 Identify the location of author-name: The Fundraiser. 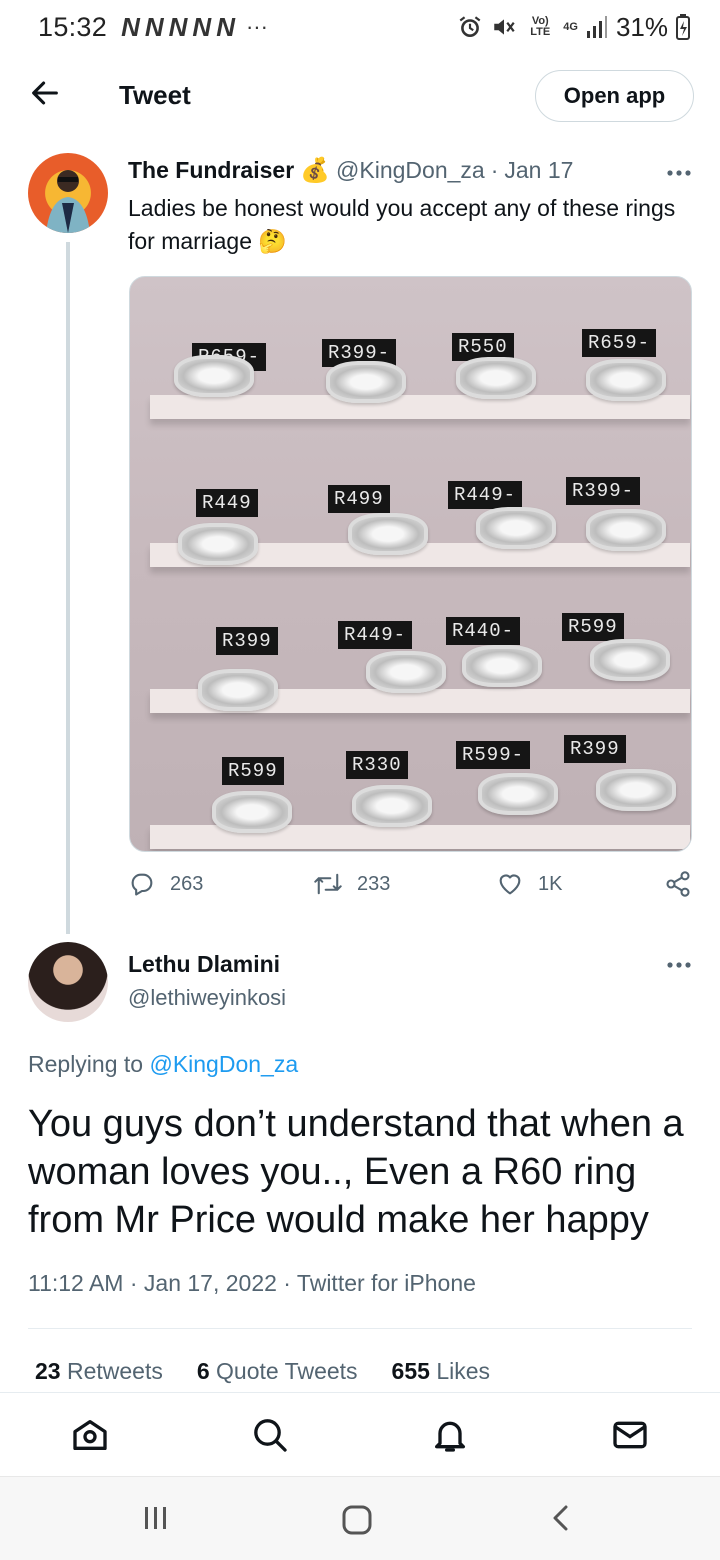
(211, 170).